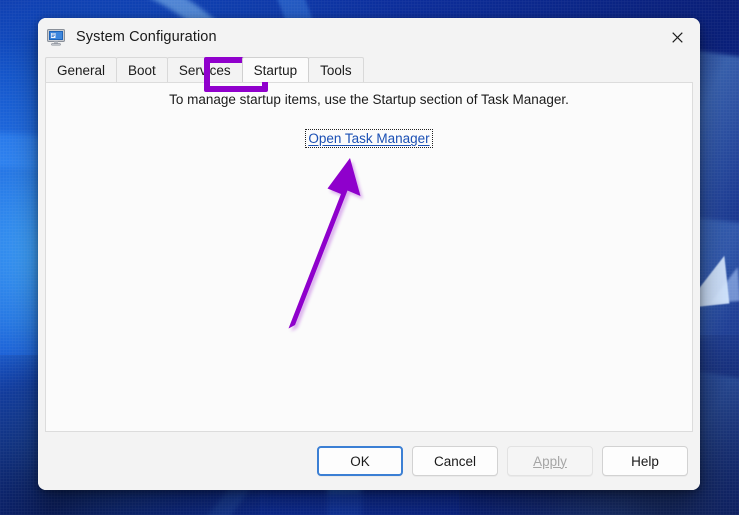  I want to click on ok-button-label: OK, so click(360, 461).